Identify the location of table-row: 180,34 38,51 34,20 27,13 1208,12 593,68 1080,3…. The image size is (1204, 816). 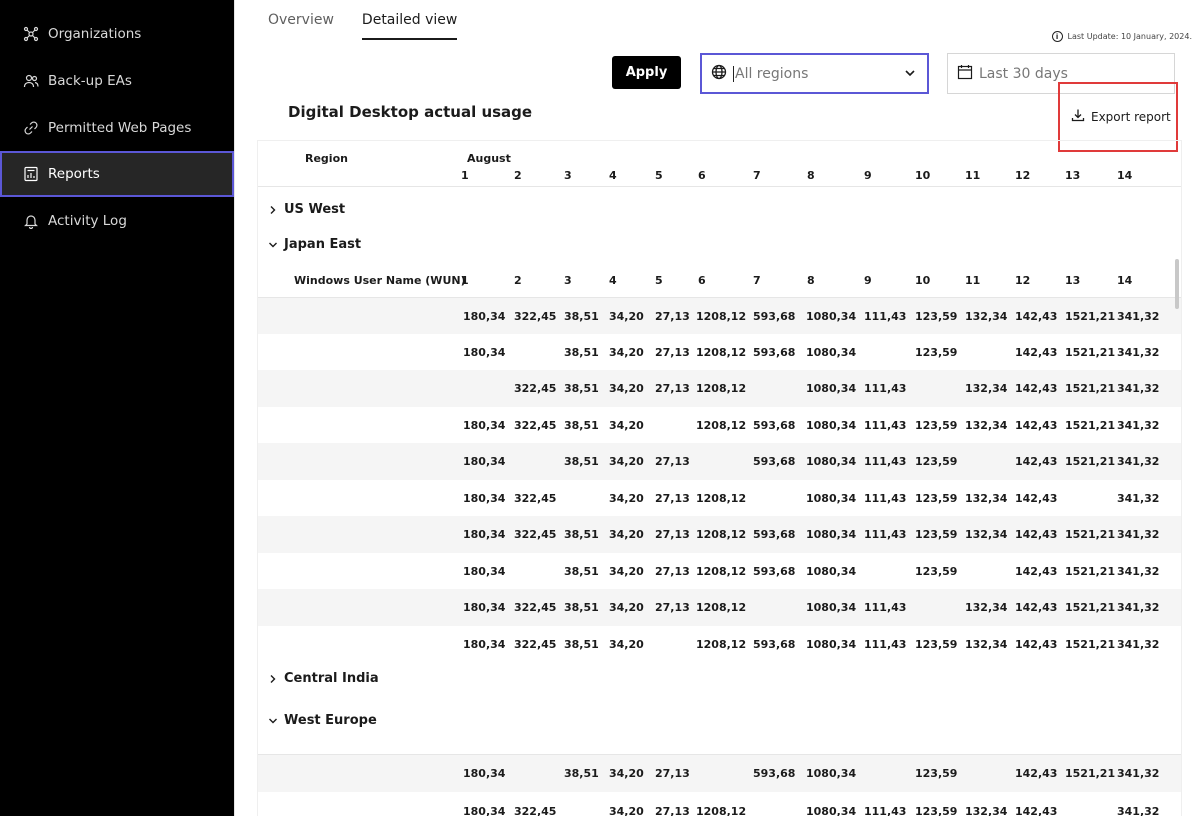
(719, 571).